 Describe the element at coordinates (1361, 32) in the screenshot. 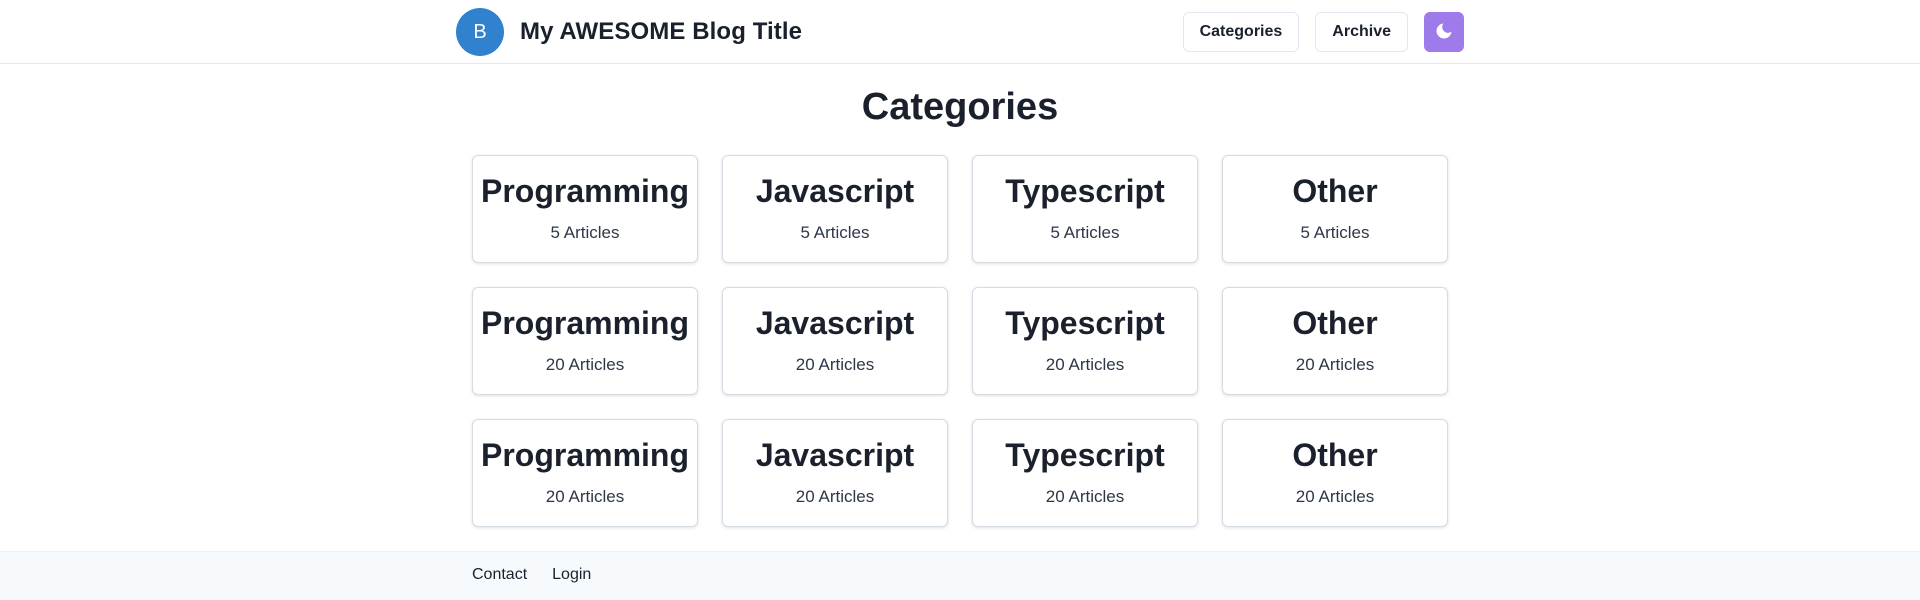

I see `archive-button: Archive` at that location.